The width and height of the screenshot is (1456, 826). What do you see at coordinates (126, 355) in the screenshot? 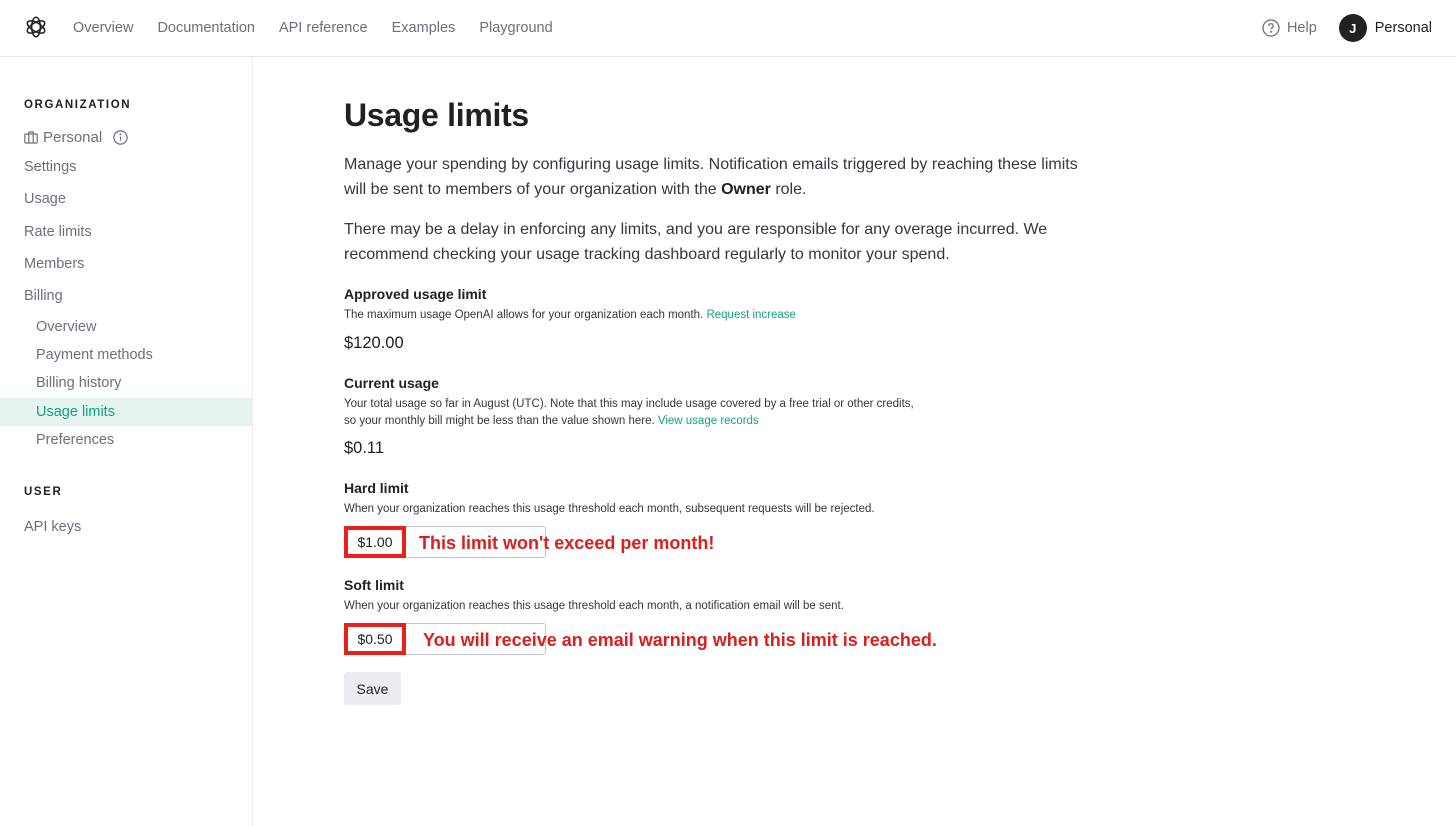
I see `sidebar-item-payment-methods: Payment methods` at bounding box center [126, 355].